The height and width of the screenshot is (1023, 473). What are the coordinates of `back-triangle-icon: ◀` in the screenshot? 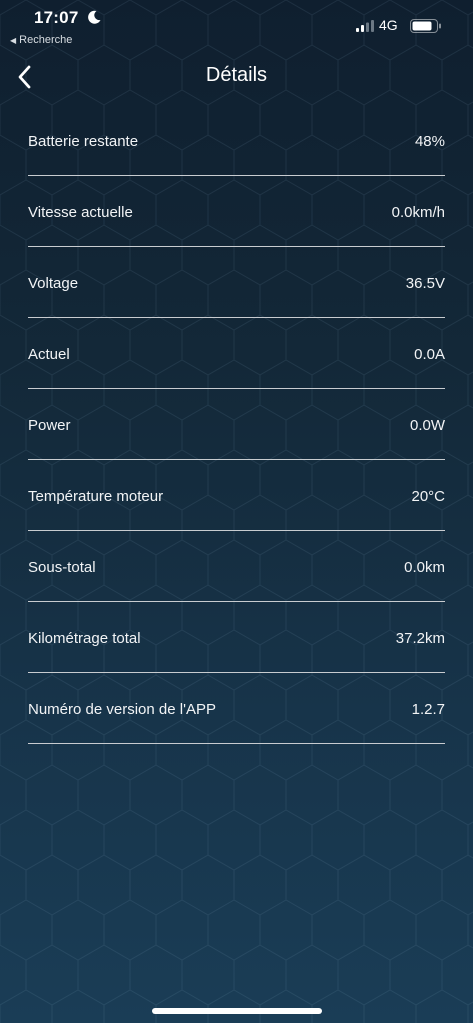 It's located at (13, 40).